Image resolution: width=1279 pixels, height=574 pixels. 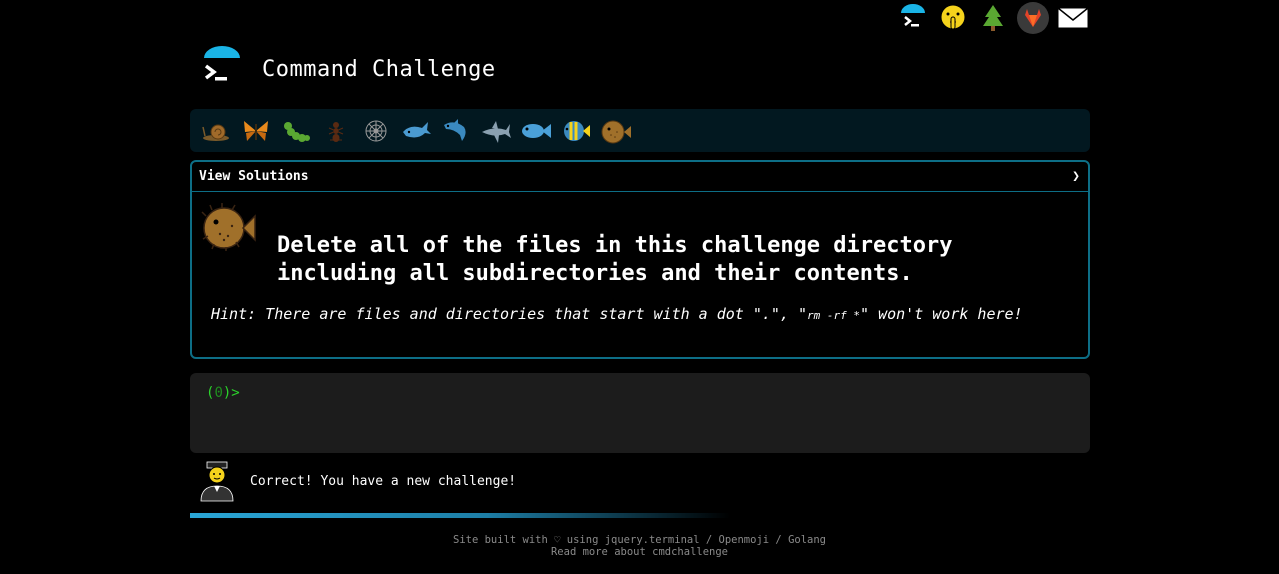 I want to click on snail-icon, so click(x=216, y=131).